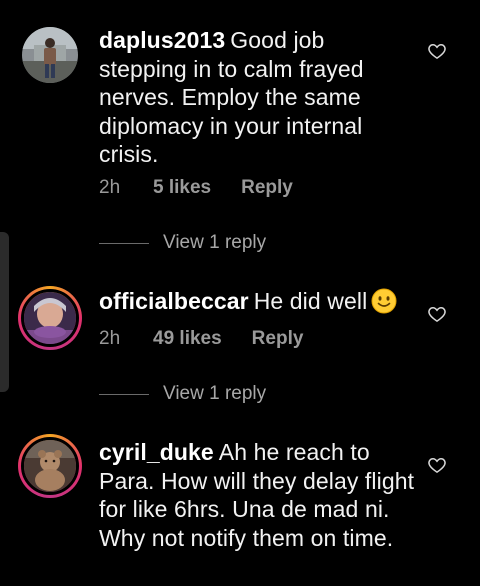  What do you see at coordinates (310, 301) in the screenshot?
I see `comment-text: He did well` at bounding box center [310, 301].